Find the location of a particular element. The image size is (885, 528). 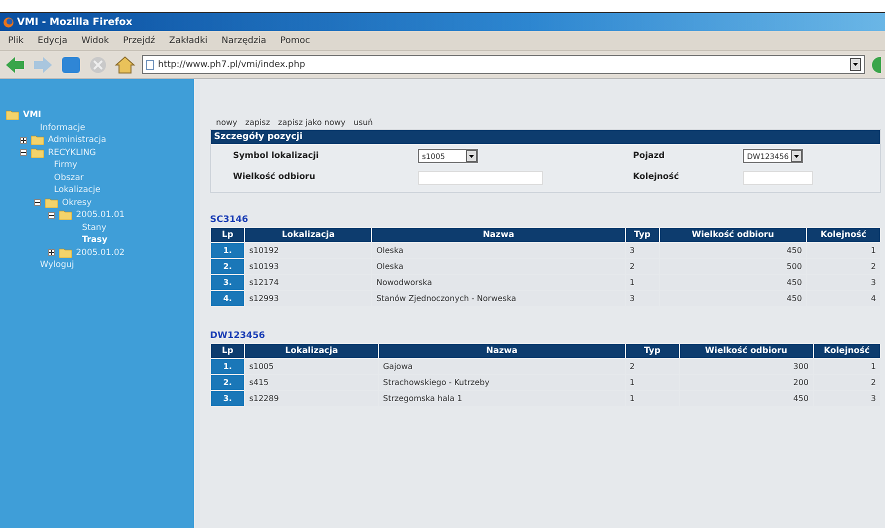

field-label: Wielkość odbioru is located at coordinates (274, 177).